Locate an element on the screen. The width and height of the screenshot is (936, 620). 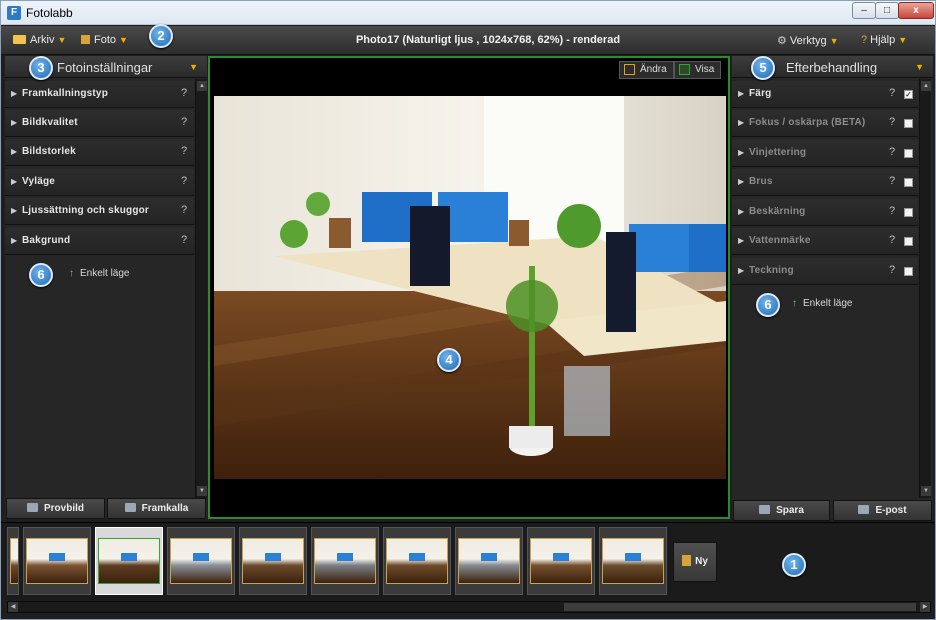
photo-icon is located at coordinates (85, 39).